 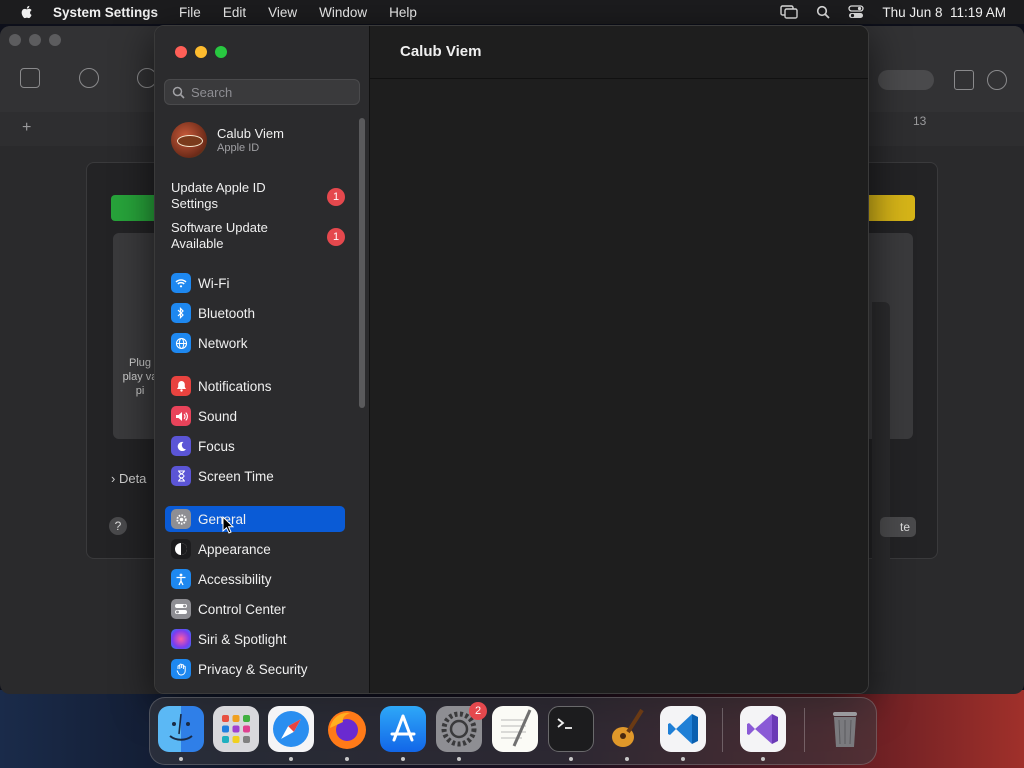 What do you see at coordinates (216, 446) in the screenshot?
I see `sidebar-item-label: Focus` at bounding box center [216, 446].